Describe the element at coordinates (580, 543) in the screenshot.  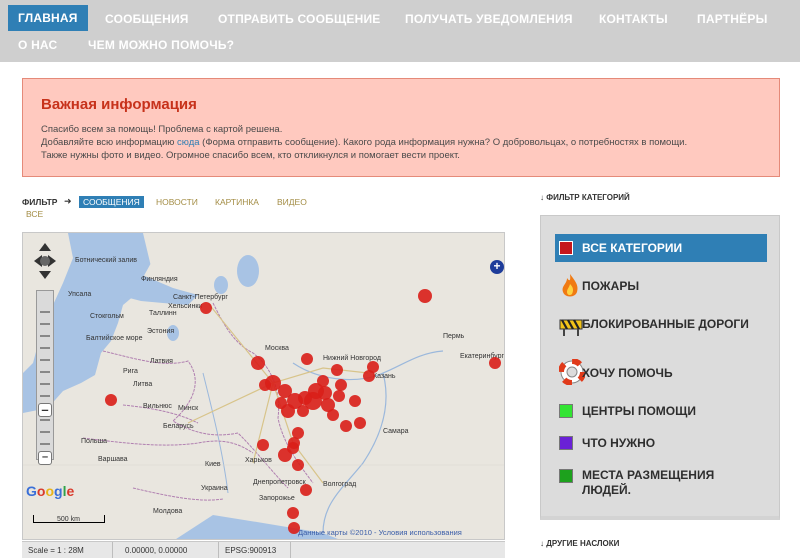
I see `other-layers-title: ↓ ДРУГИЕ НАСЛОКИ` at that location.